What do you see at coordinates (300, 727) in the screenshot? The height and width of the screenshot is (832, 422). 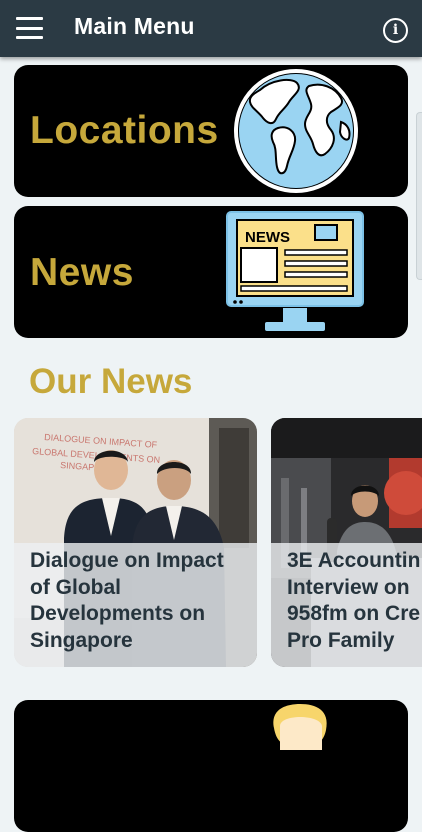 I see `person-icon` at bounding box center [300, 727].